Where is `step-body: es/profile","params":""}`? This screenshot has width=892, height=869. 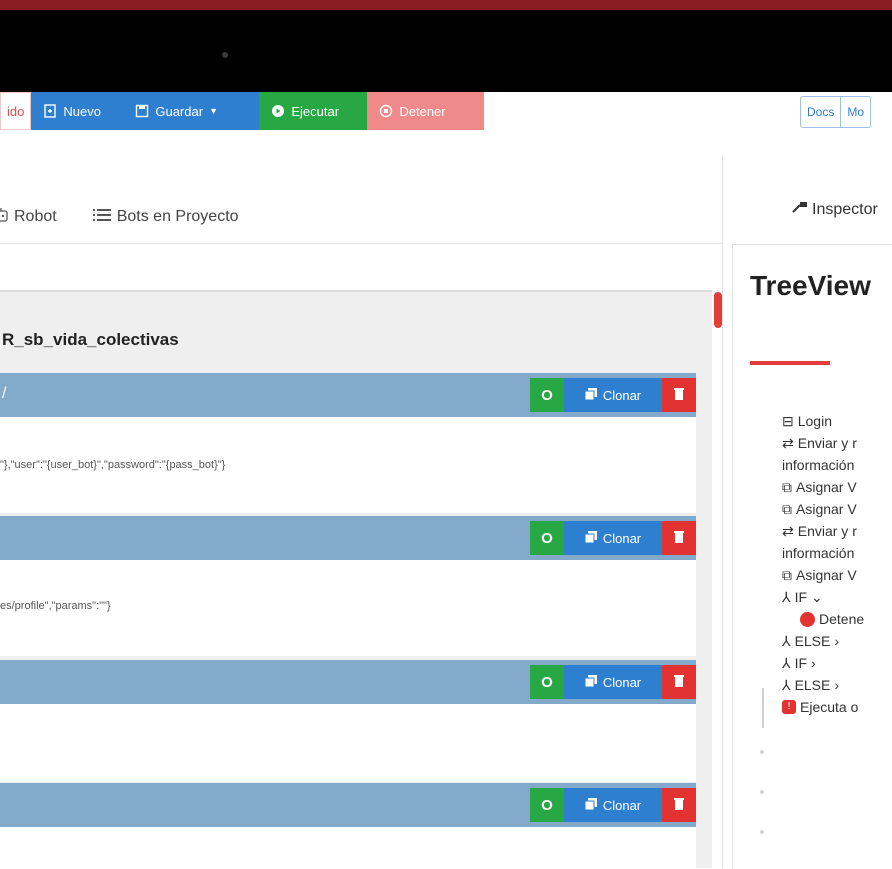
step-body: es/profile","params":""} is located at coordinates (348, 608).